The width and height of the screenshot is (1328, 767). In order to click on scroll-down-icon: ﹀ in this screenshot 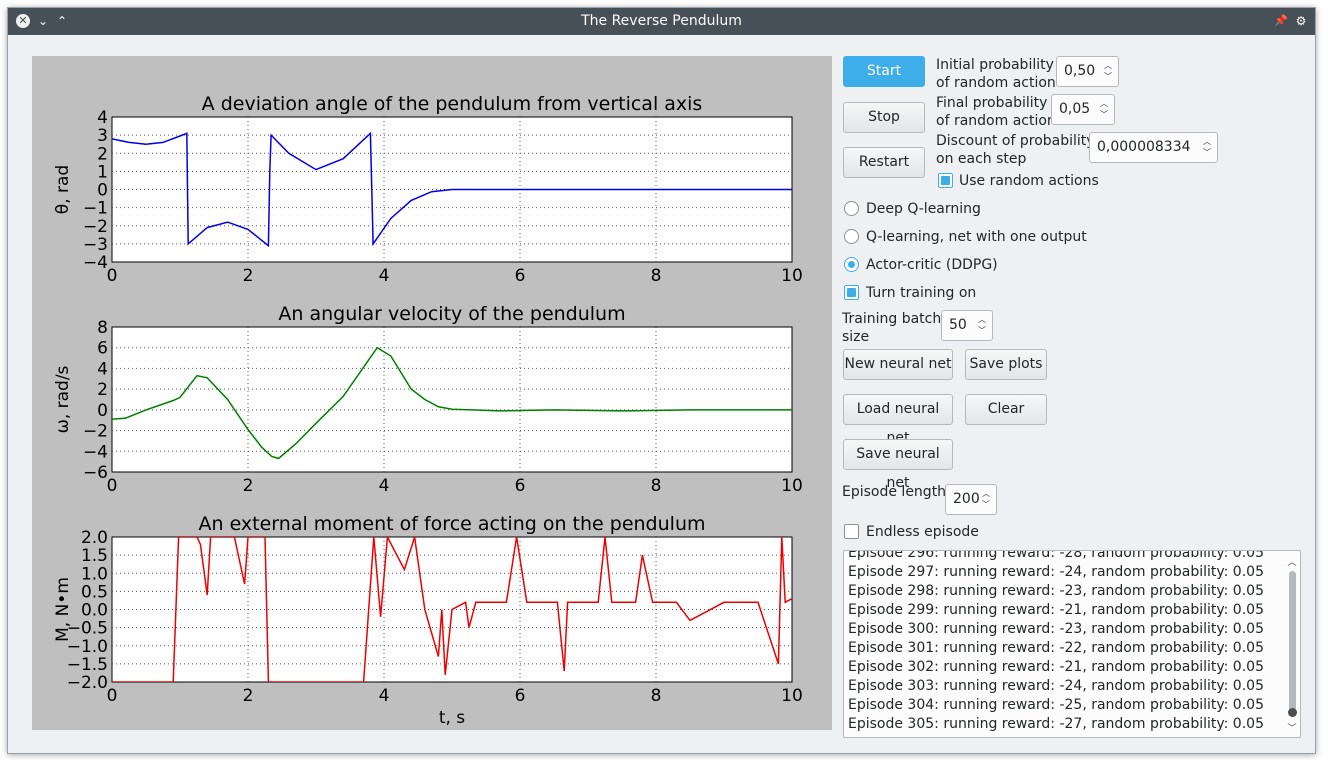, I will do `click(1292, 727)`.